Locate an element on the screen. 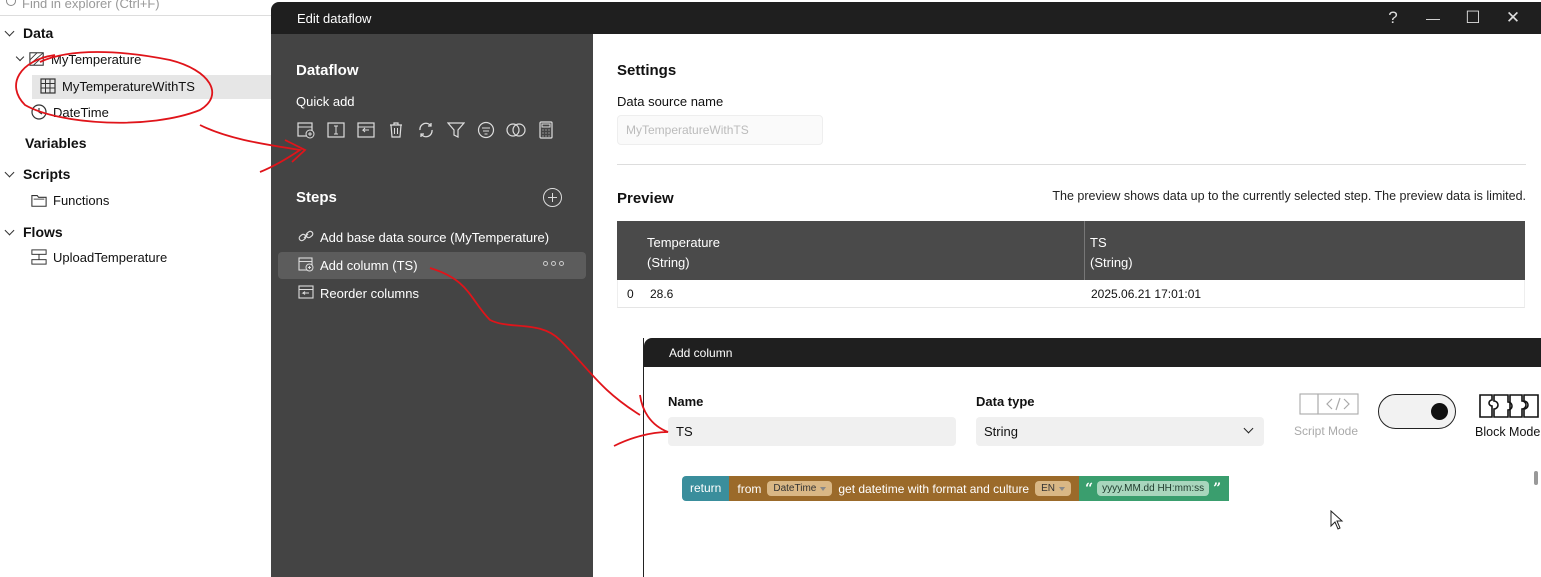  tree-section-scripts: Scripts is located at coordinates (37, 174).